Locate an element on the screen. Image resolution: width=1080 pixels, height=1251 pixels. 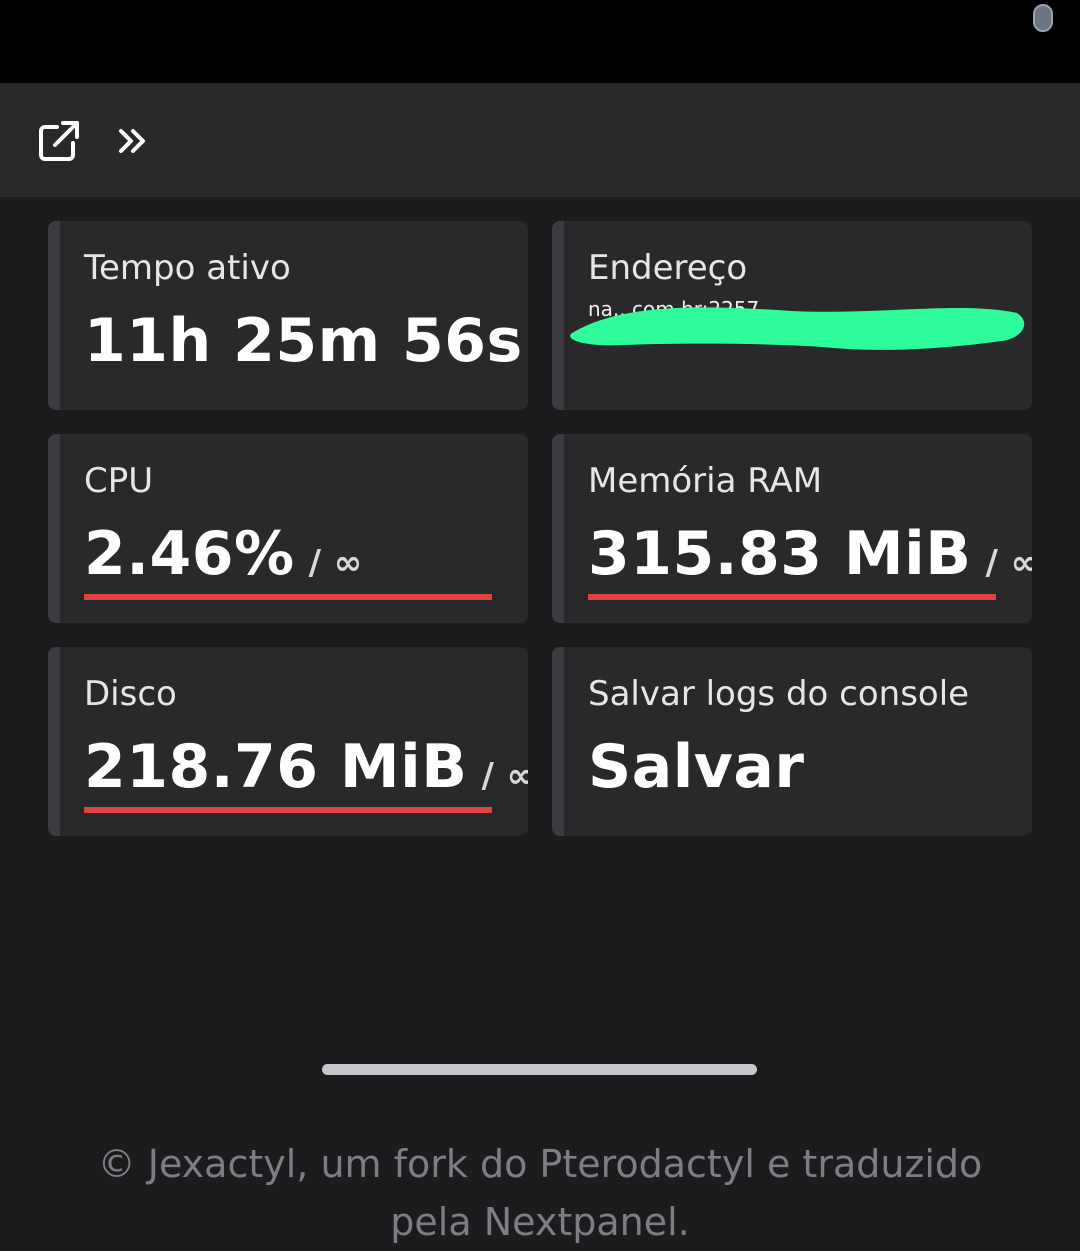
save-logs-card: Salvar logs do console Salvar is located at coordinates (792, 741).